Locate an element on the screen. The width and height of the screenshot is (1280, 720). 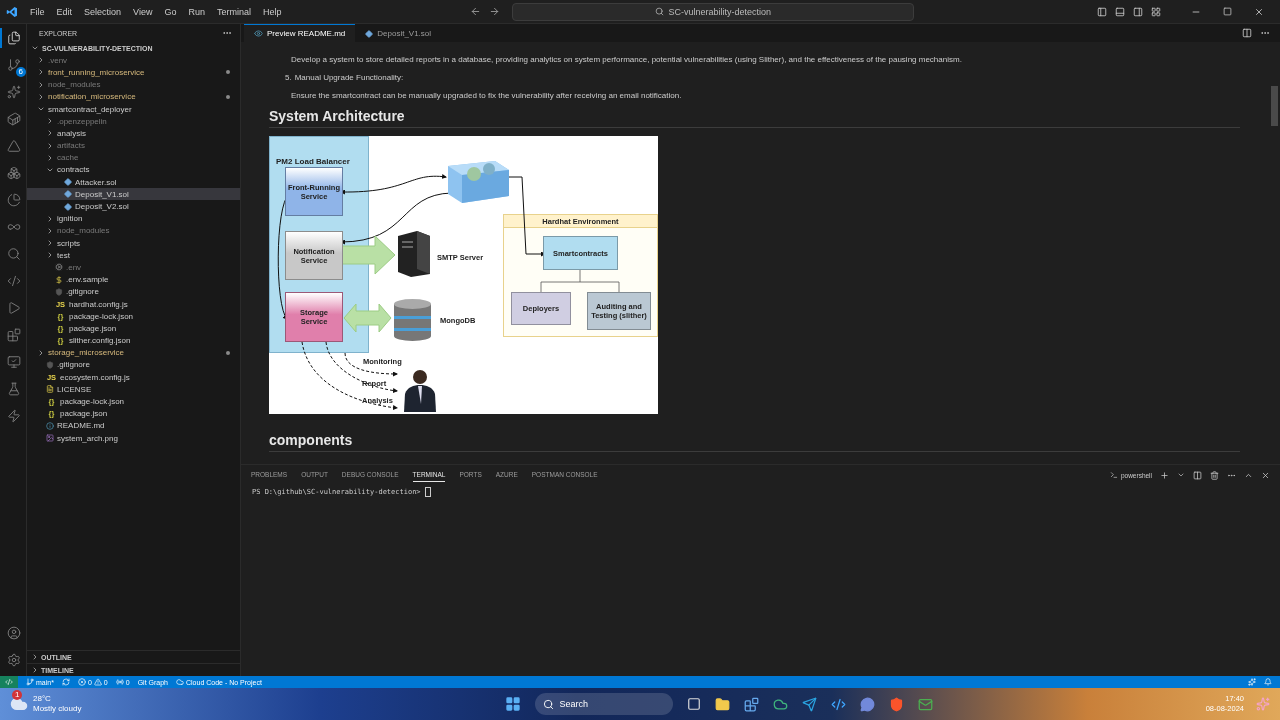
split-editor-icon is located at coordinates (1247, 33).